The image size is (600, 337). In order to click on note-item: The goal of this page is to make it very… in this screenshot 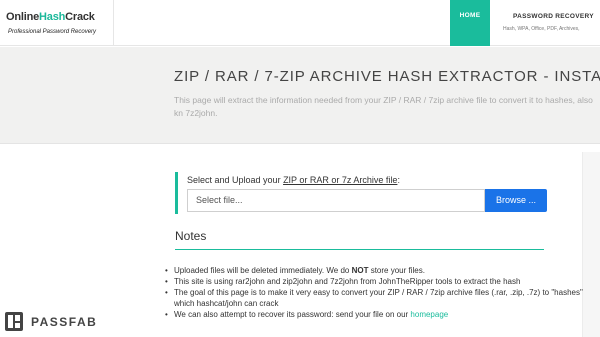, I will do `click(374, 298)`.